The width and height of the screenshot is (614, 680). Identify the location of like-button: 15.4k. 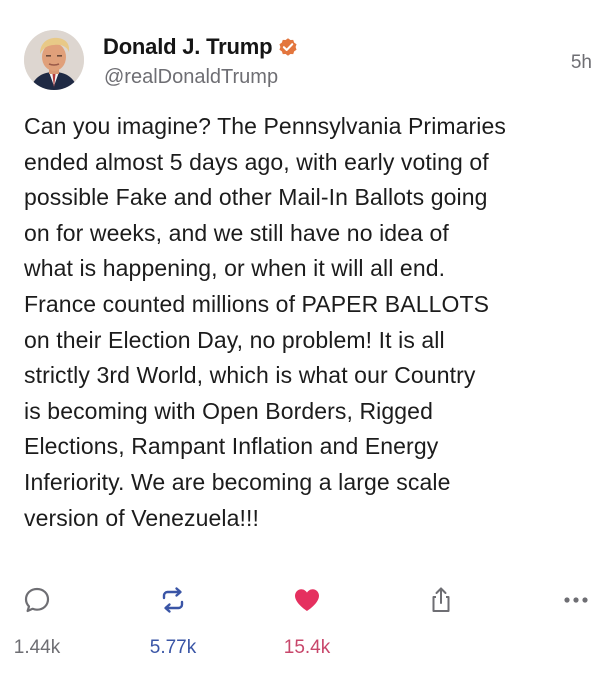
(307, 622).